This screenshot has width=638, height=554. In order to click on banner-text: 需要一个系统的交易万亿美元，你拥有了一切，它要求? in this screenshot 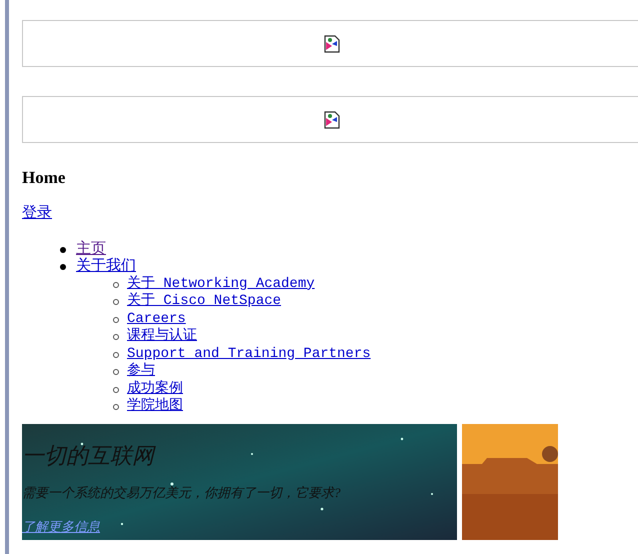, I will do `click(181, 493)`.